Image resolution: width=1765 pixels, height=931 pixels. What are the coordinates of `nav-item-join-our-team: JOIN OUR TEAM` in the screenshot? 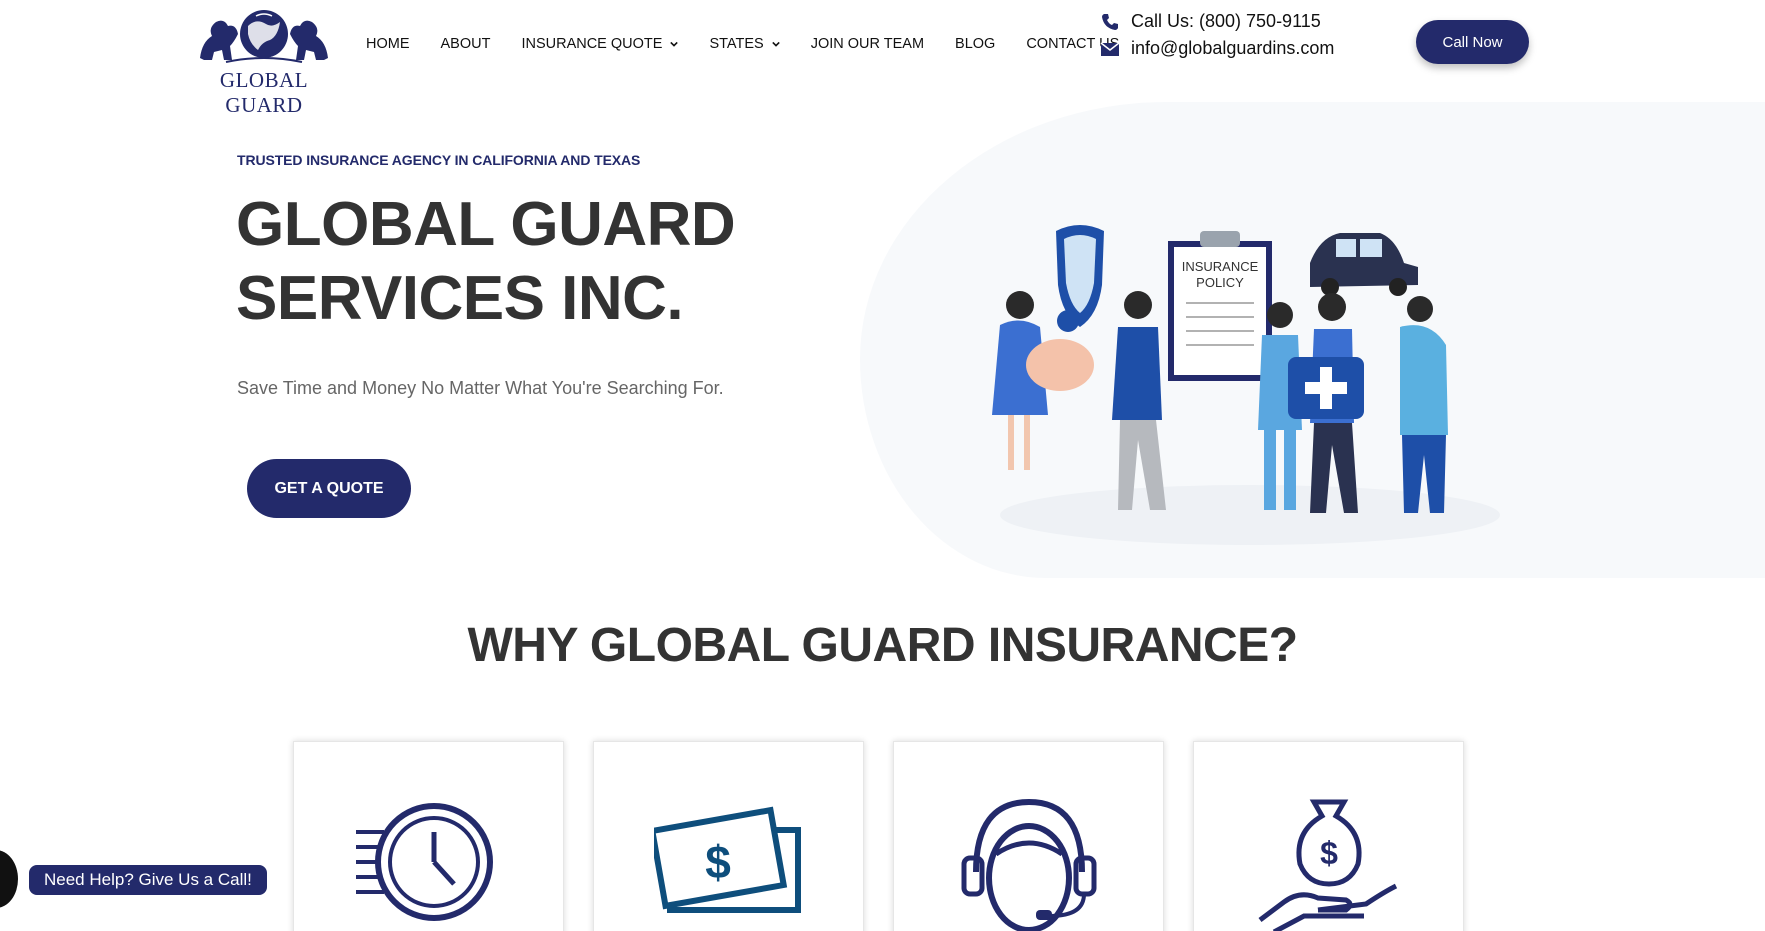 It's located at (867, 44).